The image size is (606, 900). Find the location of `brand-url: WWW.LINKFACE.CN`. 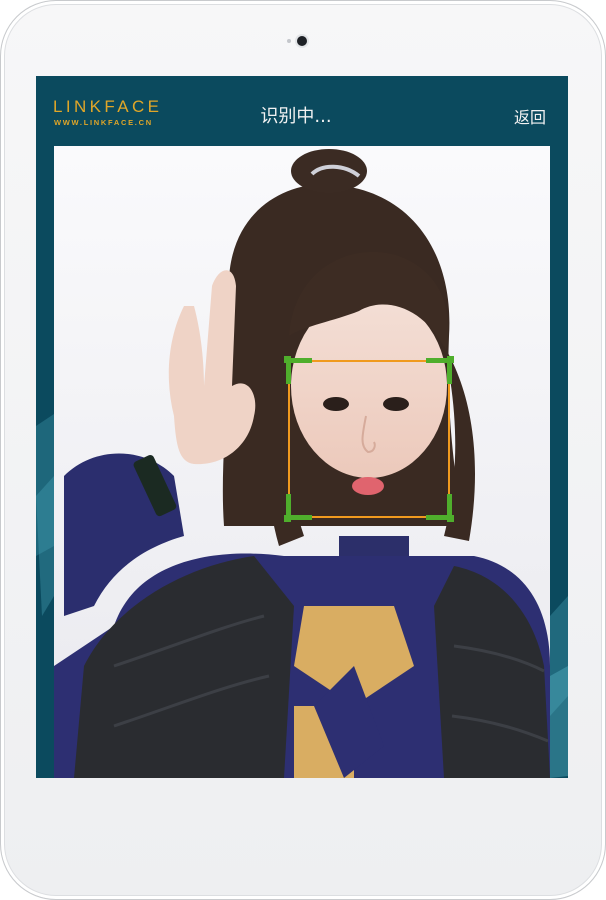

brand-url: WWW.LINKFACE.CN is located at coordinates (103, 122).